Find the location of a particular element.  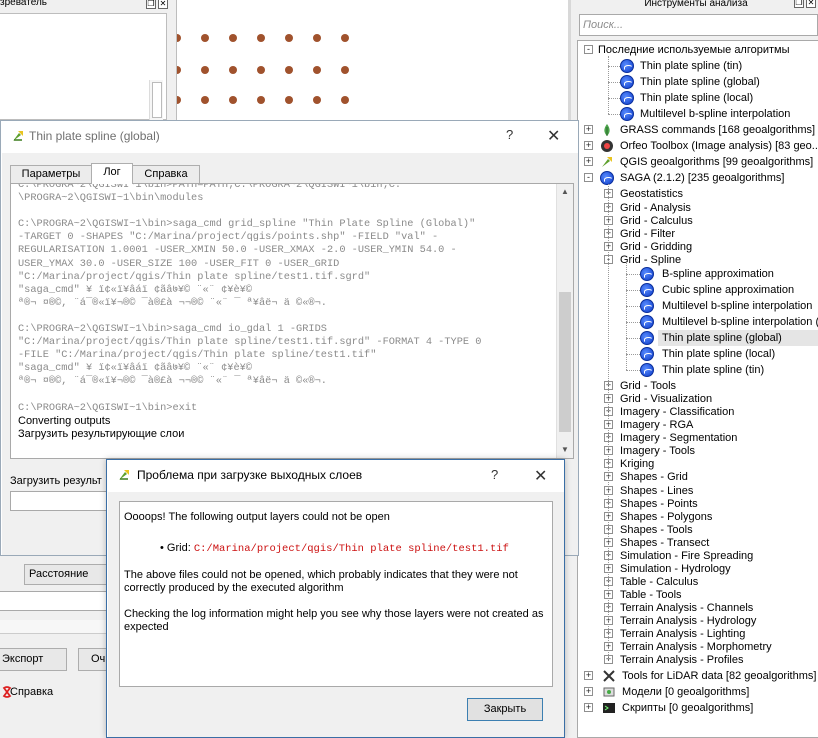

error-dialog-titlebar: Проблема при загрузке выходных слоев ? ✕ is located at coordinates (335, 476).